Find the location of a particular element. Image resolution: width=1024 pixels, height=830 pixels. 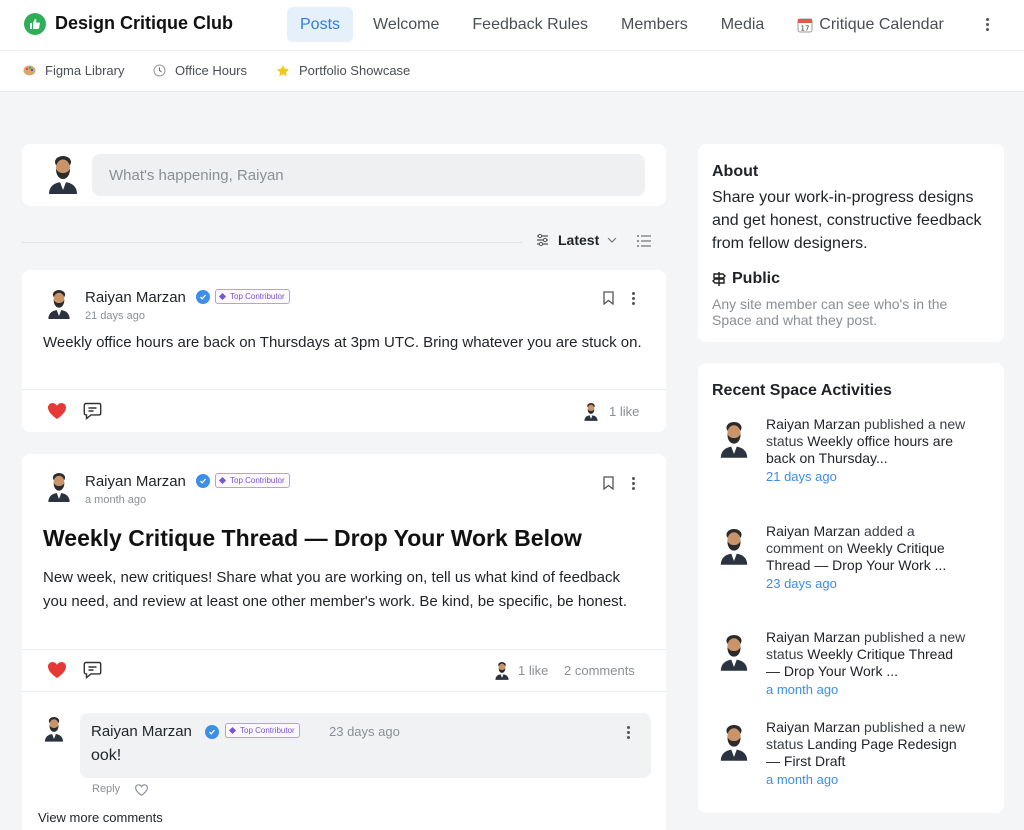

sort-dropdown: Latest is located at coordinates (576, 240).